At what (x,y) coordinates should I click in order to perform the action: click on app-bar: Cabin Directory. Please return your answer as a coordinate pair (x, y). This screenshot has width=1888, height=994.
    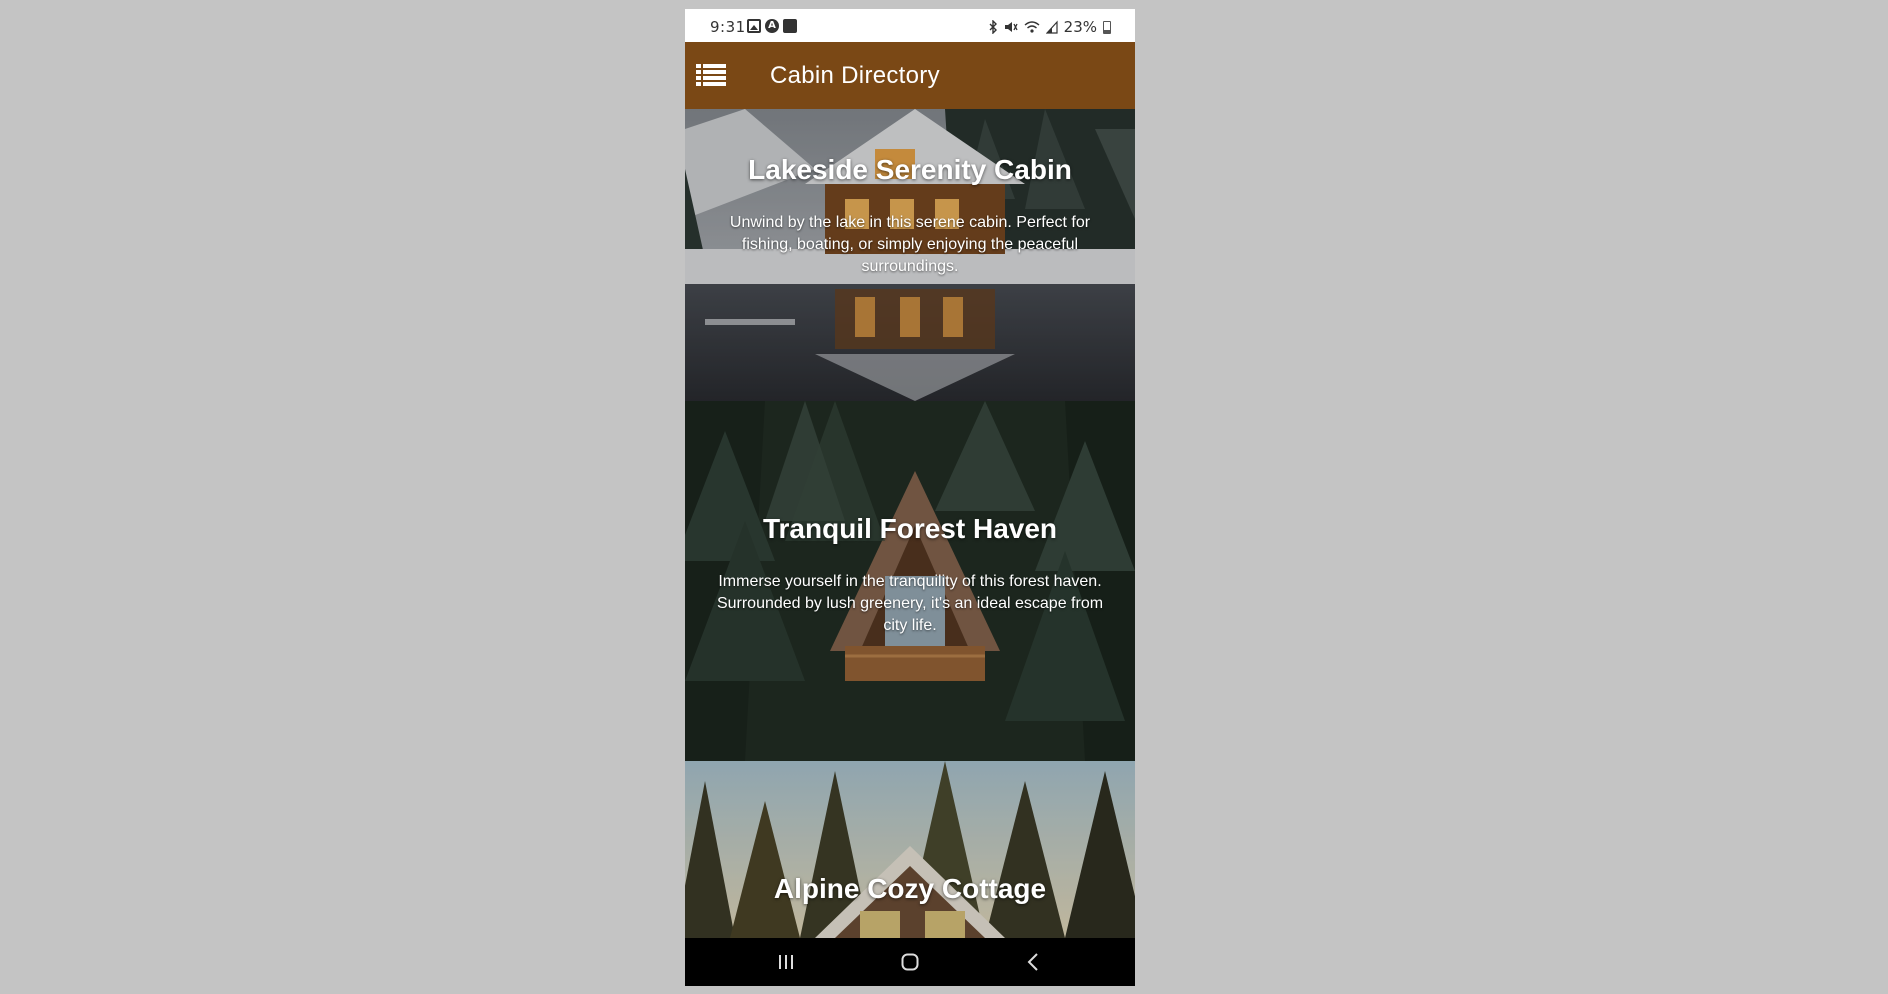
    Looking at the image, I should click on (910, 75).